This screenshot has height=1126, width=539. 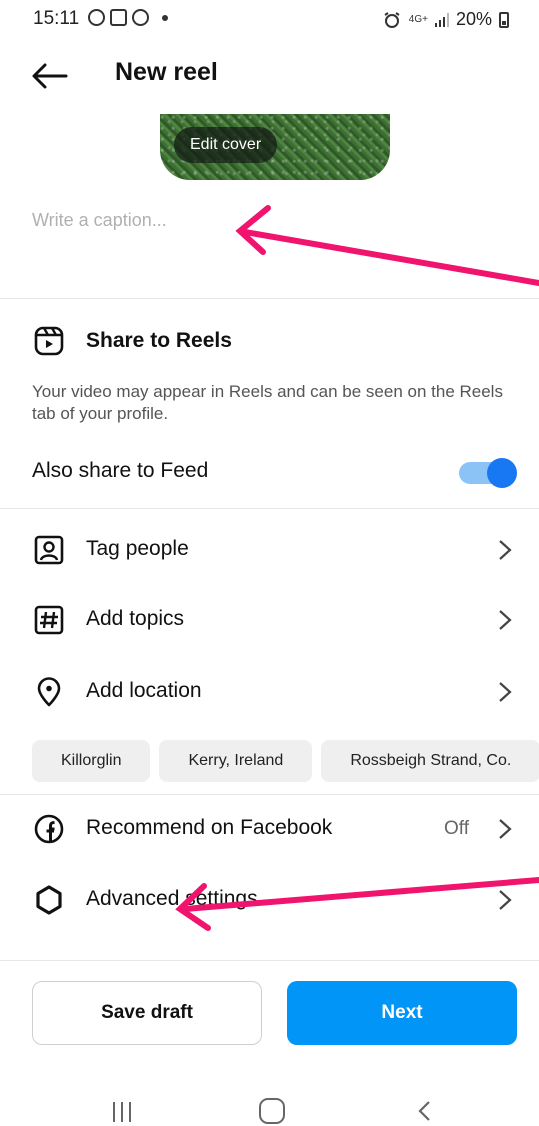 What do you see at coordinates (144, 690) in the screenshot?
I see `add-location-label: Add location` at bounding box center [144, 690].